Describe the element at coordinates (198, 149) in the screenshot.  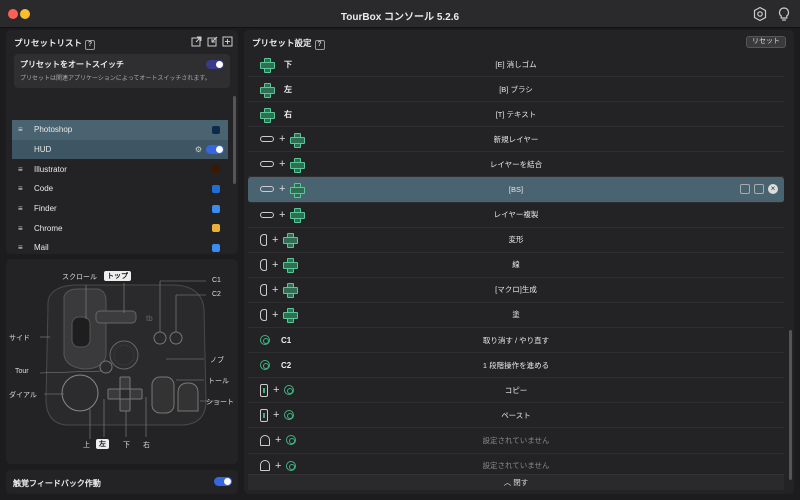
I see `gear-icon: ⚙` at that location.